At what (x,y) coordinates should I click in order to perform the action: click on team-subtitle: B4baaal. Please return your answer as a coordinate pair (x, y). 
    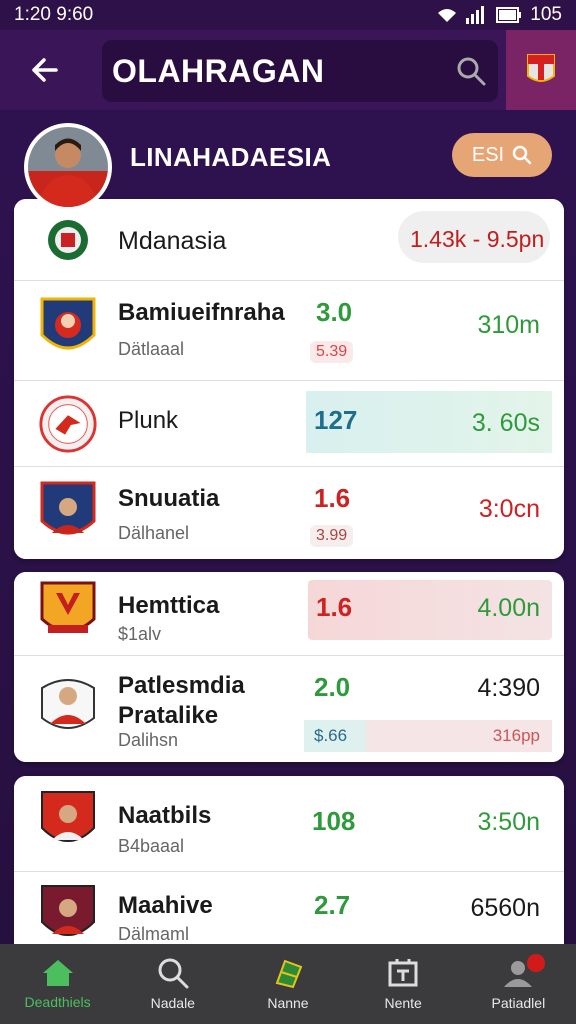
    Looking at the image, I should click on (151, 846).